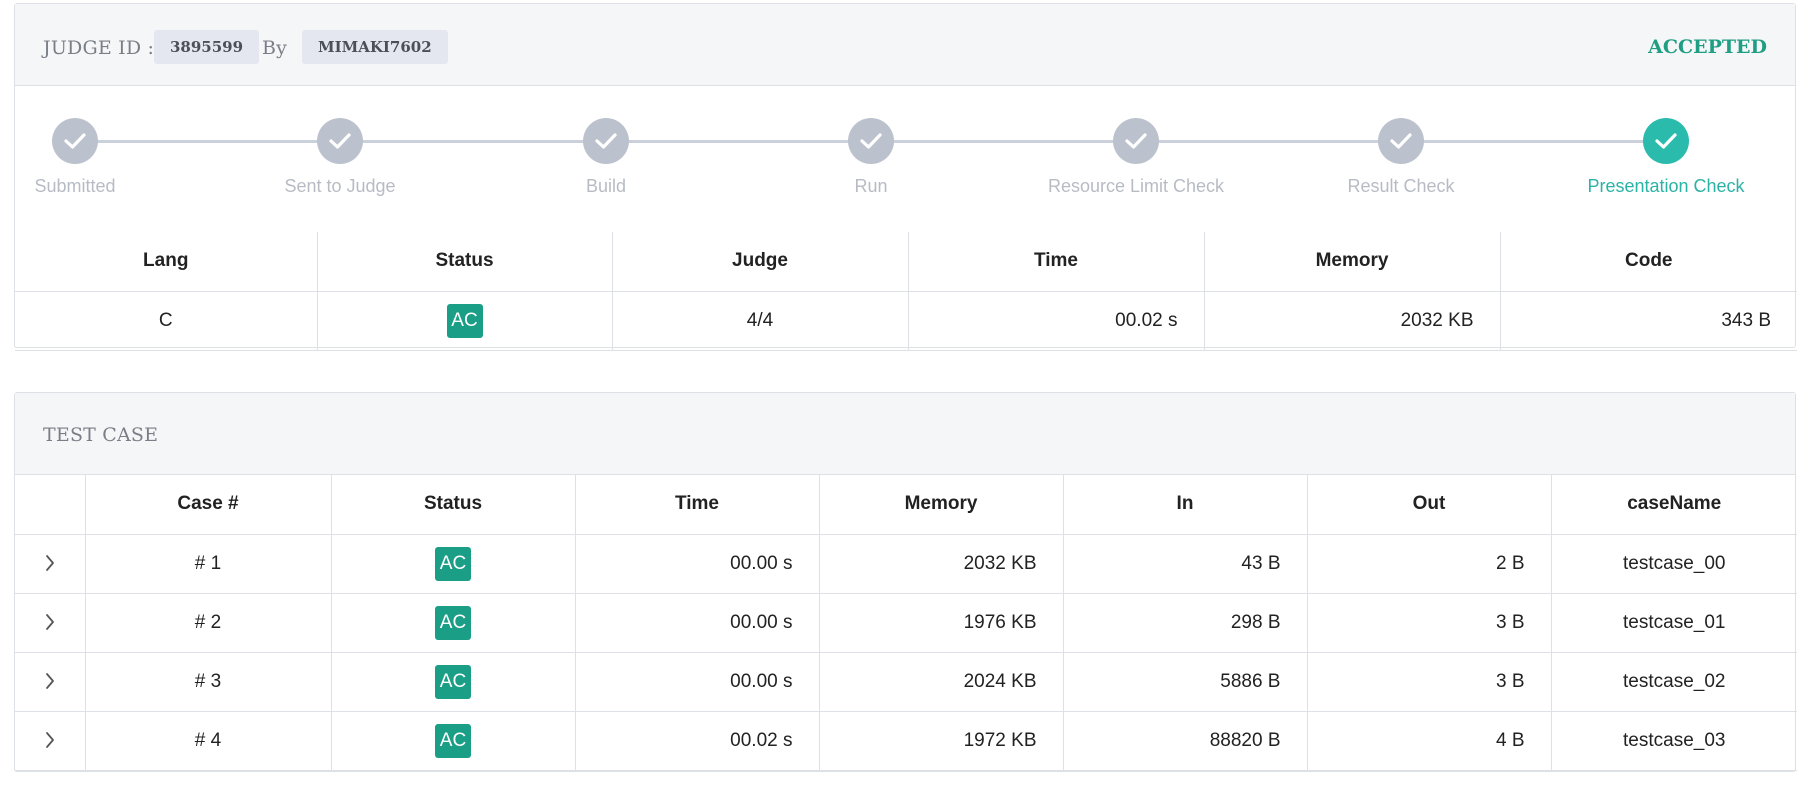 Image resolution: width=1803 pixels, height=795 pixels. What do you see at coordinates (101, 435) in the screenshot?
I see `testcase-title: TEST CASE` at bounding box center [101, 435].